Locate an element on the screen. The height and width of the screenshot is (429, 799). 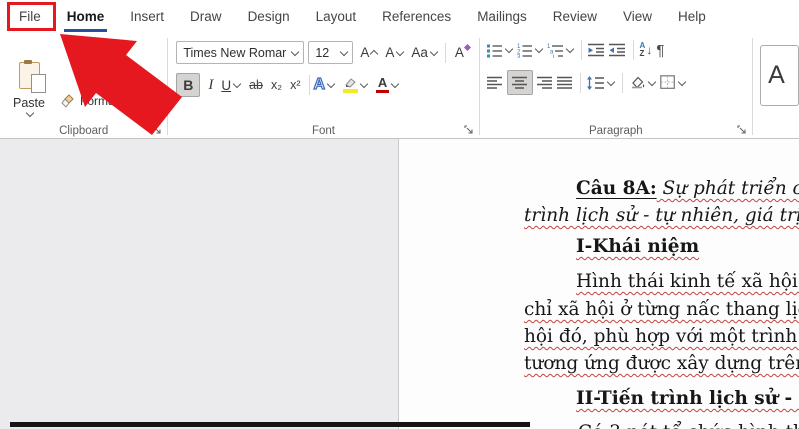
change-case-button: Aa is located at coordinates (425, 52).